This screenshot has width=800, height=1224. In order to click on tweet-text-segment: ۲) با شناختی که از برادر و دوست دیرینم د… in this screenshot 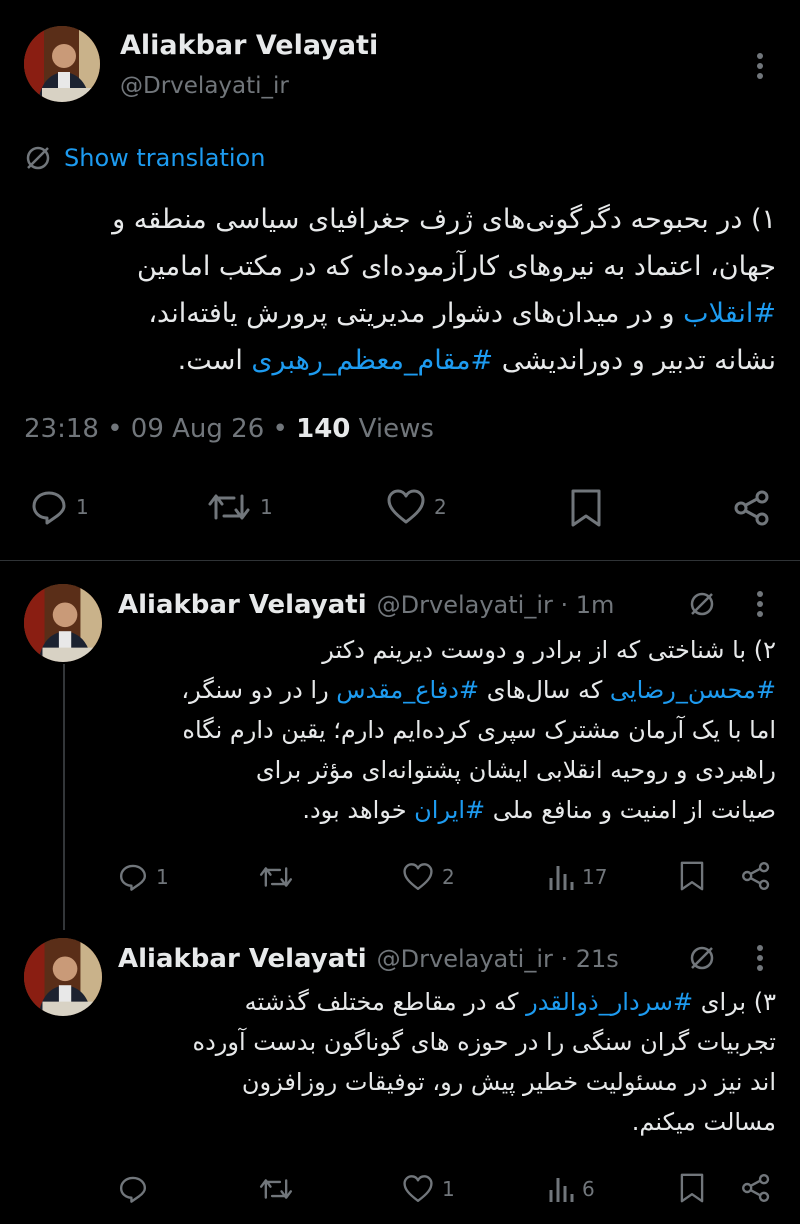, I will do `click(549, 650)`.